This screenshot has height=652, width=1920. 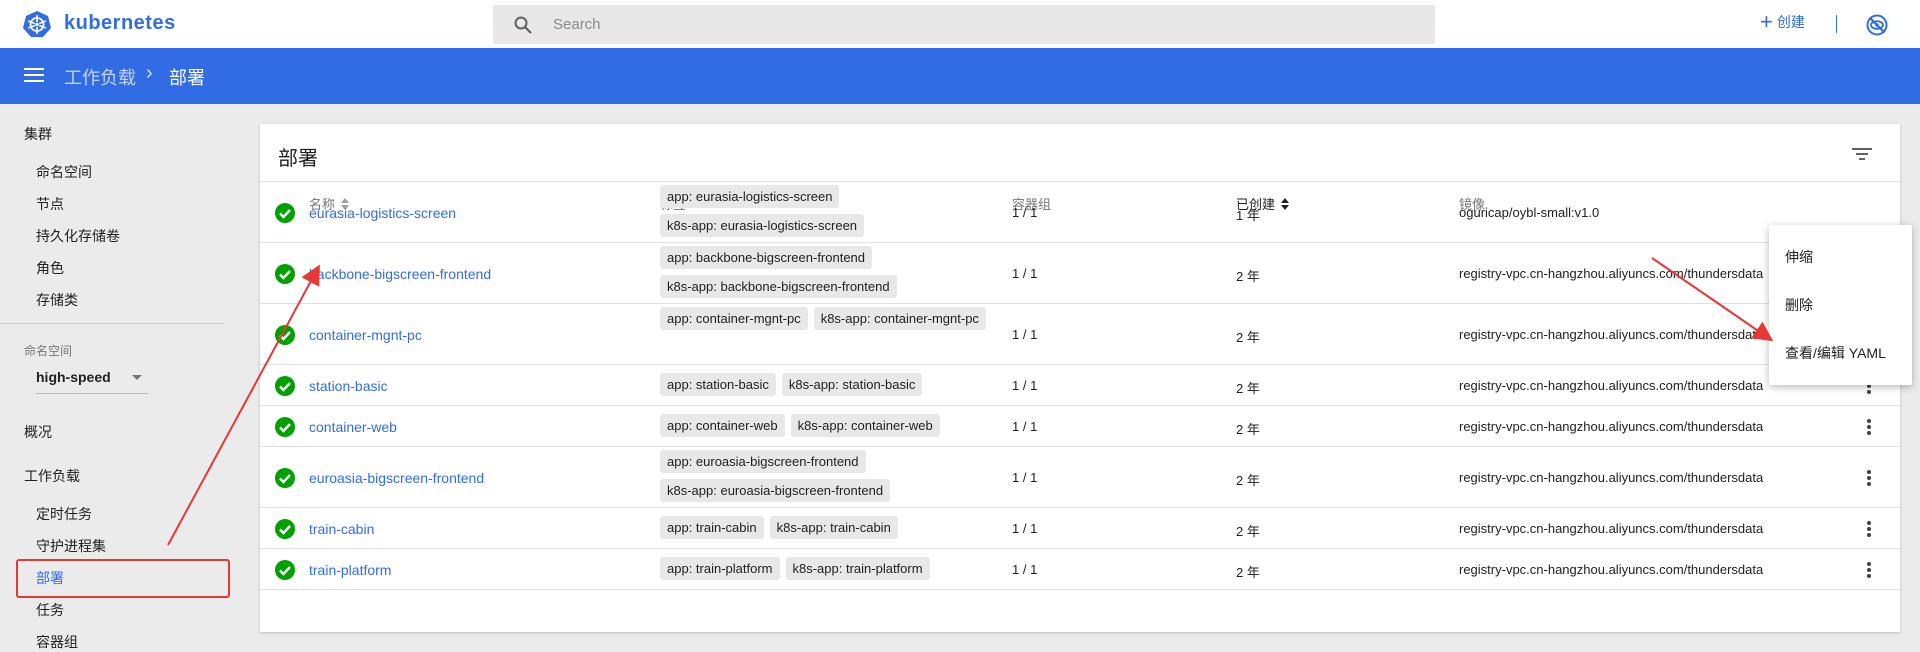 I want to click on row-action-menu: 伸缩 删除 查看/编辑 YAML, so click(x=1840, y=305).